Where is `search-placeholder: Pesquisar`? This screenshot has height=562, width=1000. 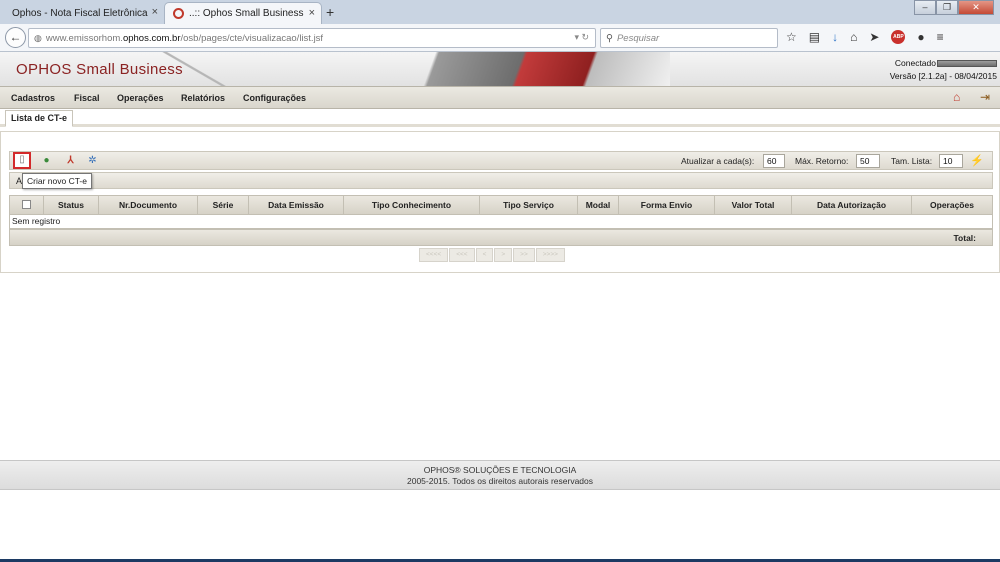 search-placeholder: Pesquisar is located at coordinates (638, 38).